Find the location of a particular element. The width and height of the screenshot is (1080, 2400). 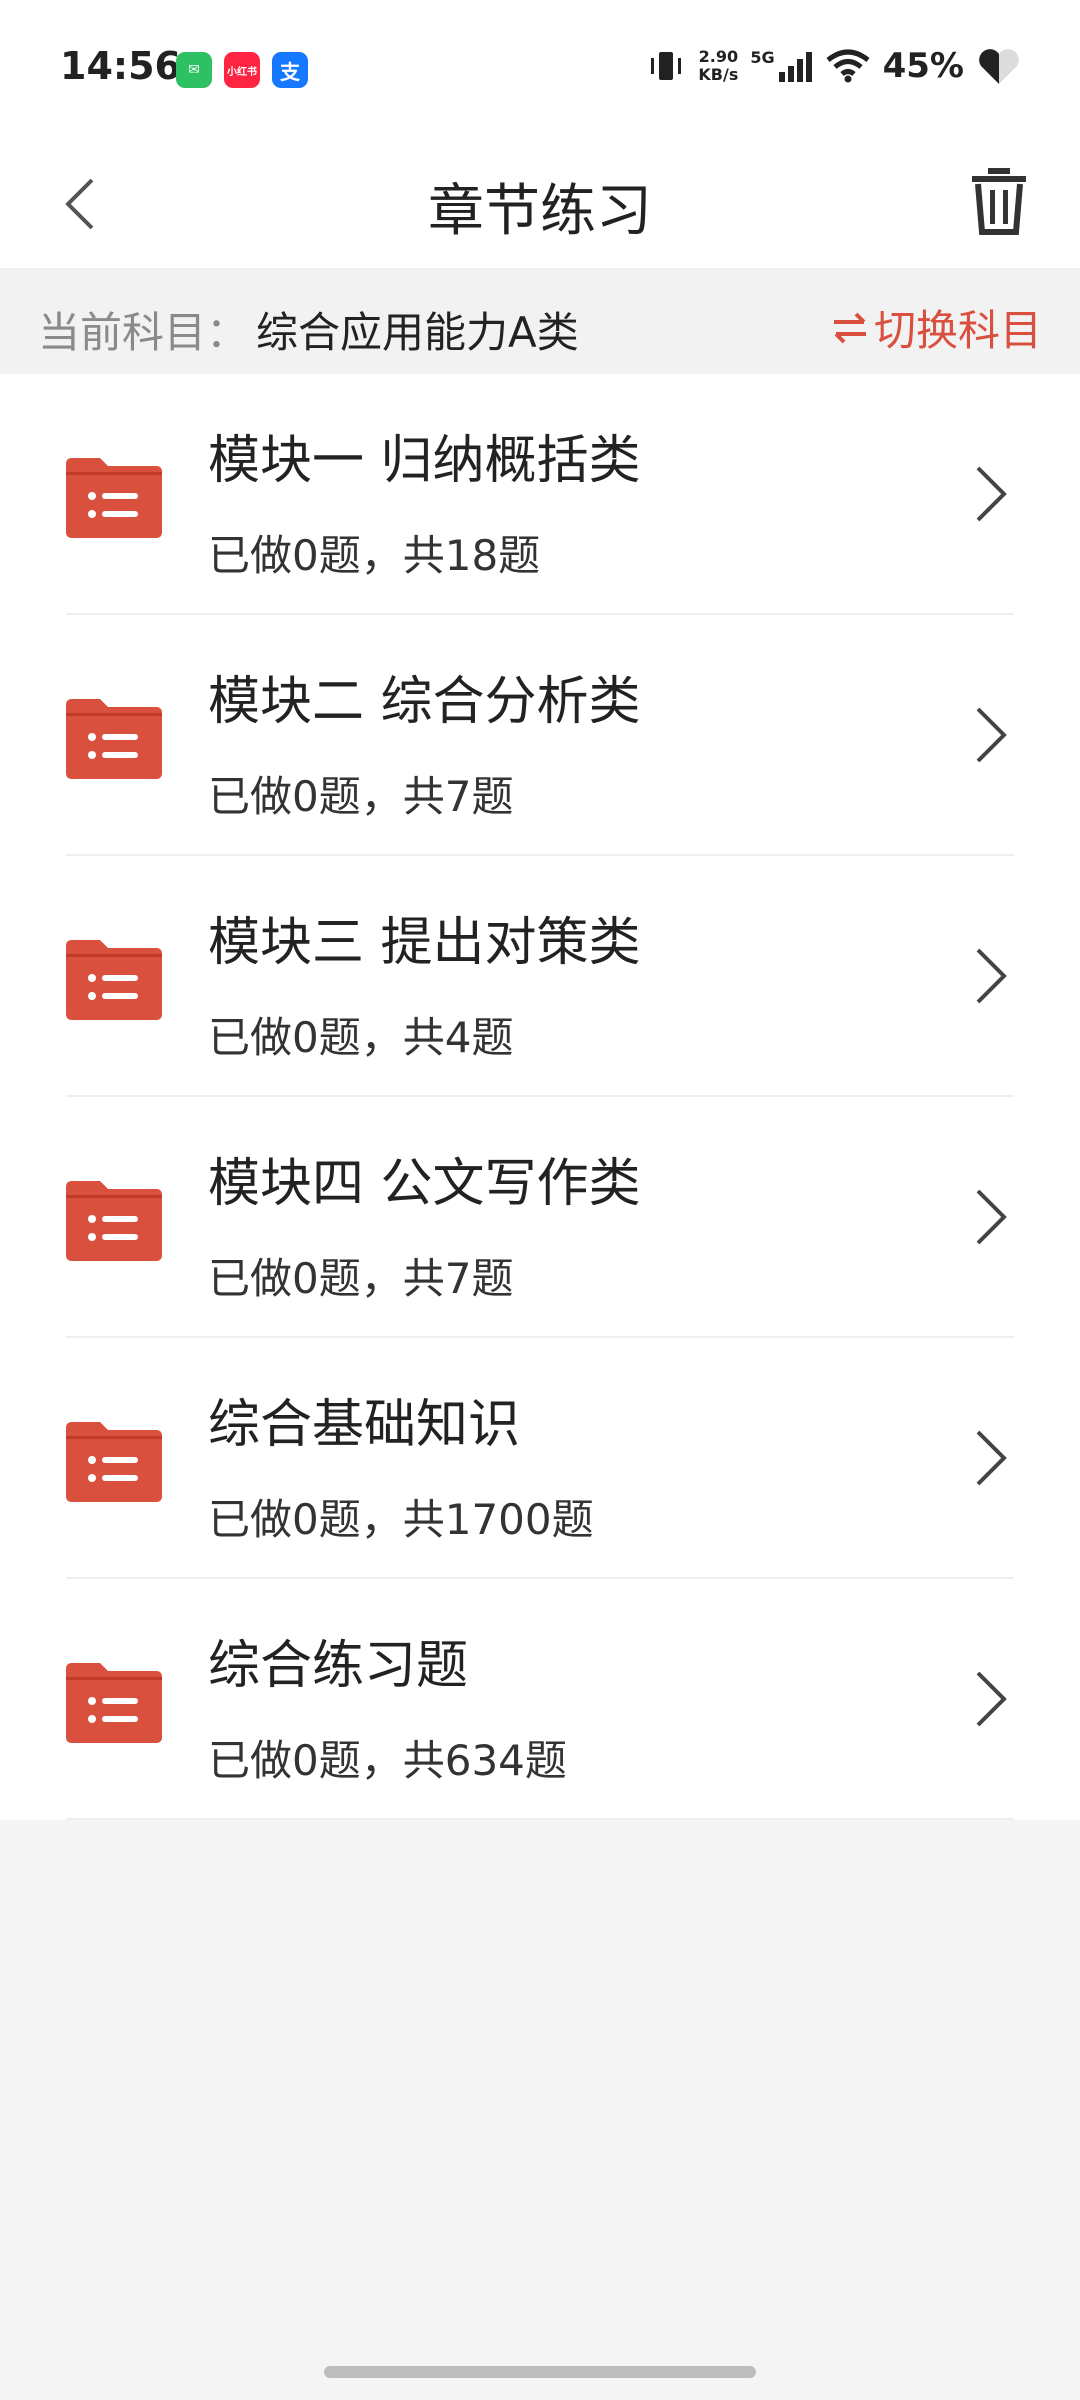

xiaohongshu-icon: 小红书 is located at coordinates (242, 70).